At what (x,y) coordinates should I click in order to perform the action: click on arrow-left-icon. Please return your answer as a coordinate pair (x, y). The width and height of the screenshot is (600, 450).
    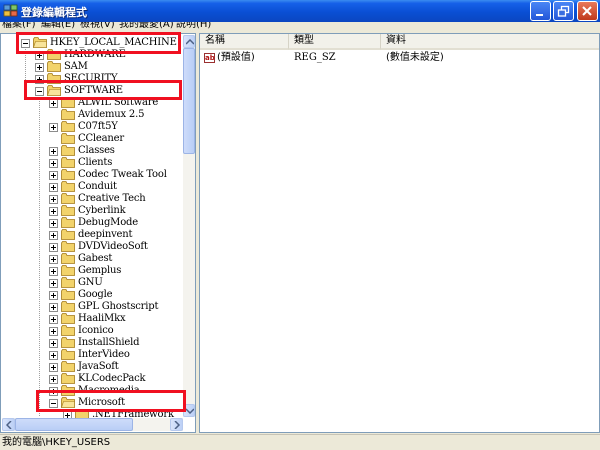
    Looking at the image, I should click on (9, 425).